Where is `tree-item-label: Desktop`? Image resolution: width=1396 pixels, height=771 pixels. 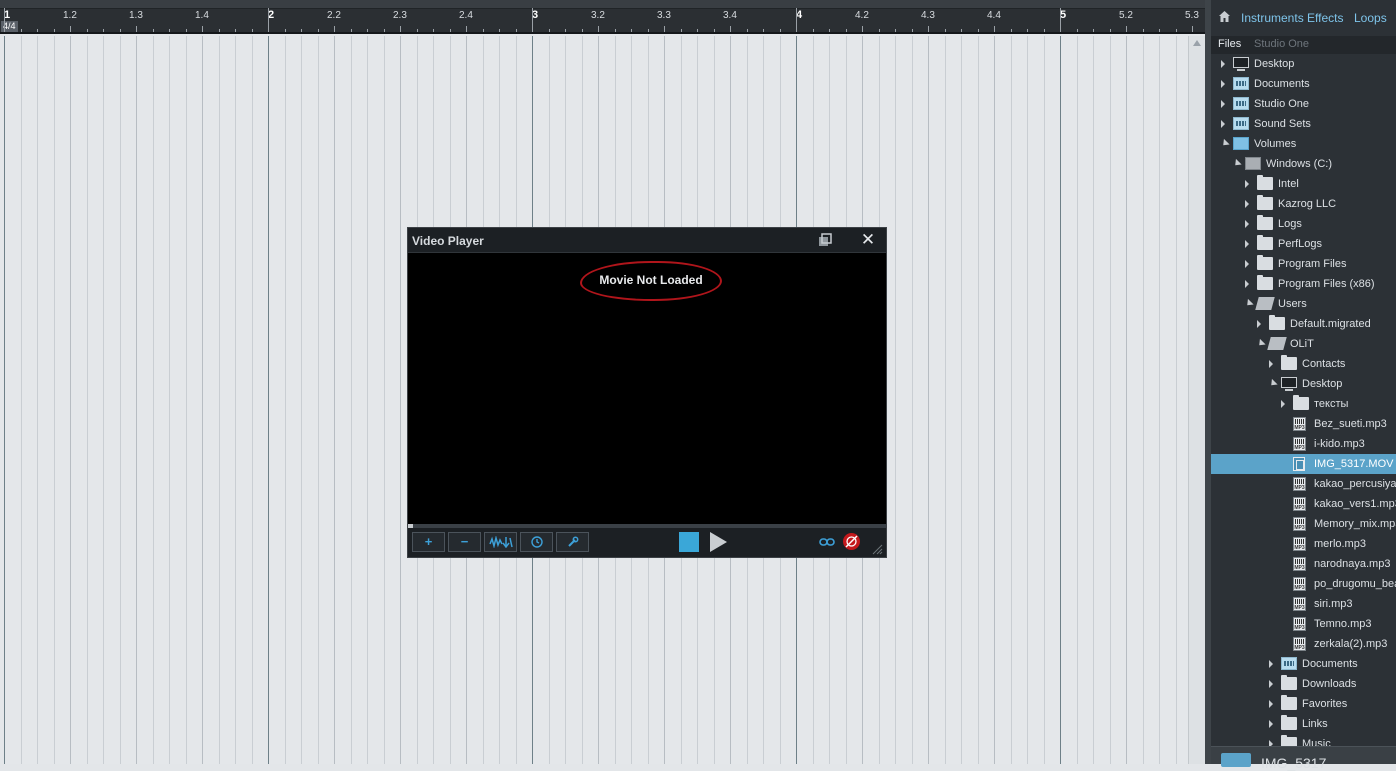 tree-item-label: Desktop is located at coordinates (1274, 64).